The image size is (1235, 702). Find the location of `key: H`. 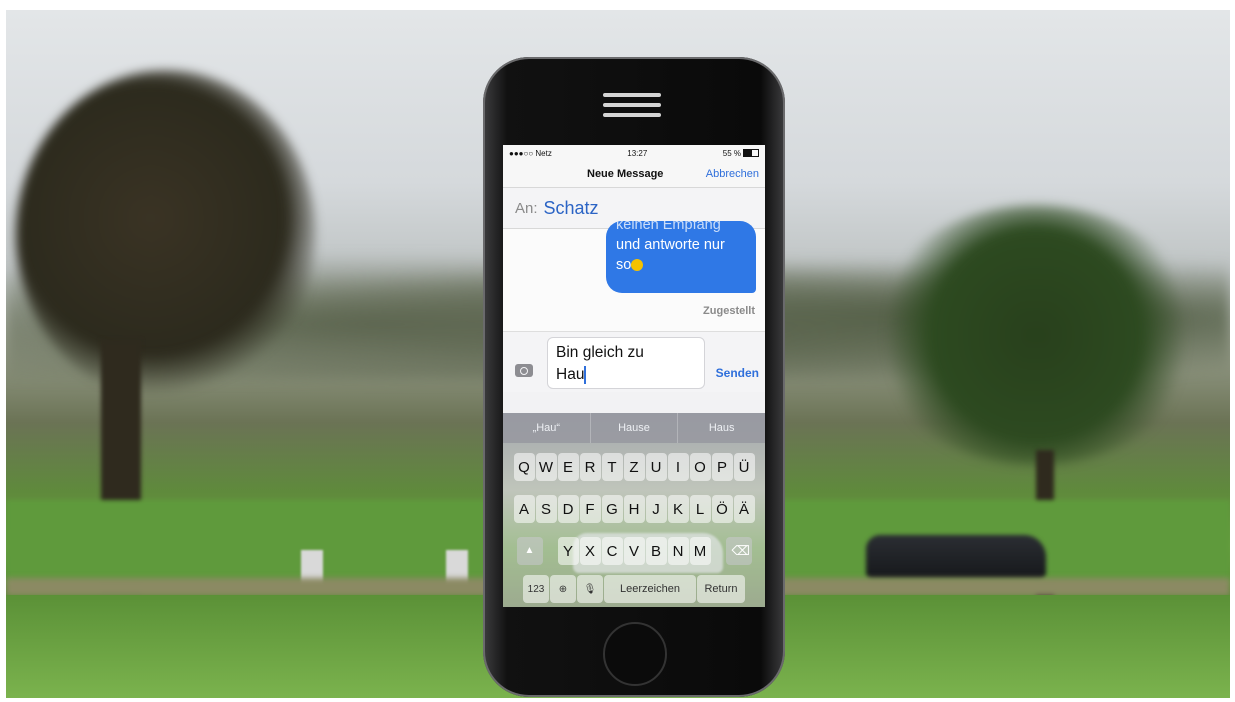

key: H is located at coordinates (634, 509).